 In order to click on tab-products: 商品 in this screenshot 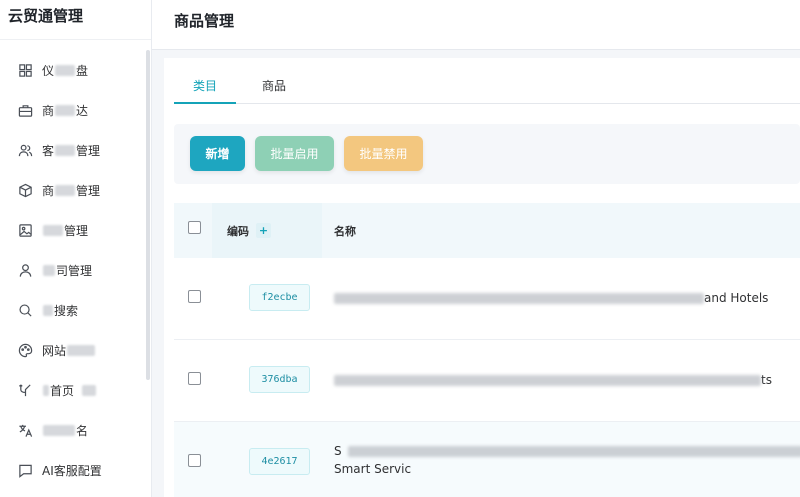, I will do `click(274, 86)`.